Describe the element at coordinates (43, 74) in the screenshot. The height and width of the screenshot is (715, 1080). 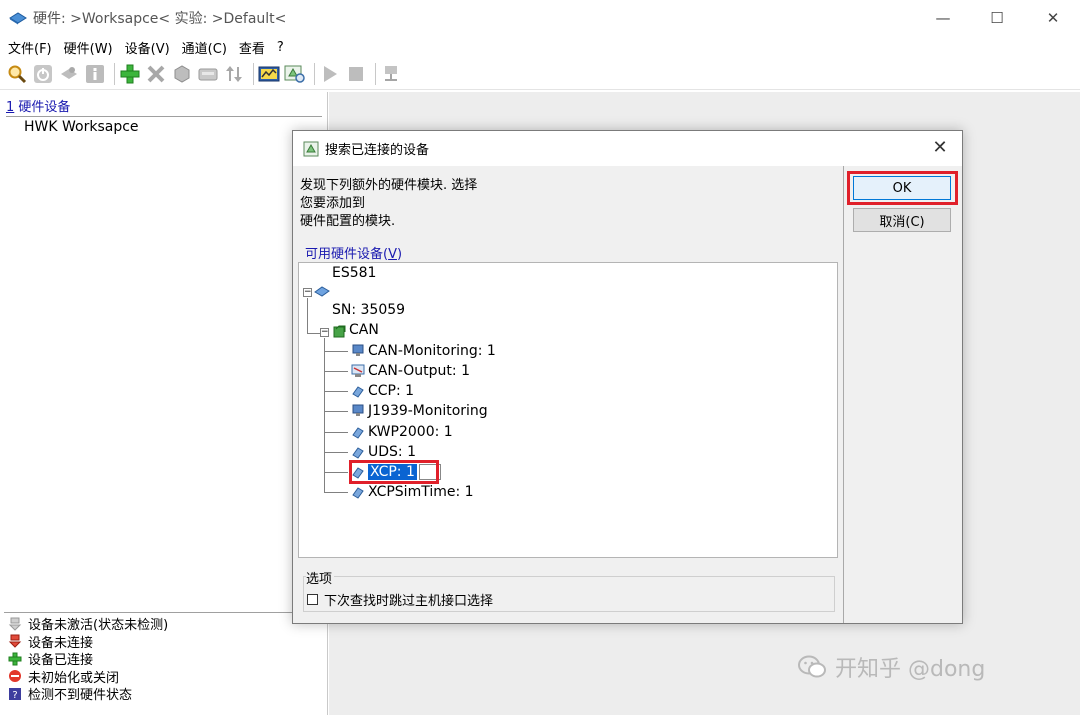
I see `power-icon` at that location.